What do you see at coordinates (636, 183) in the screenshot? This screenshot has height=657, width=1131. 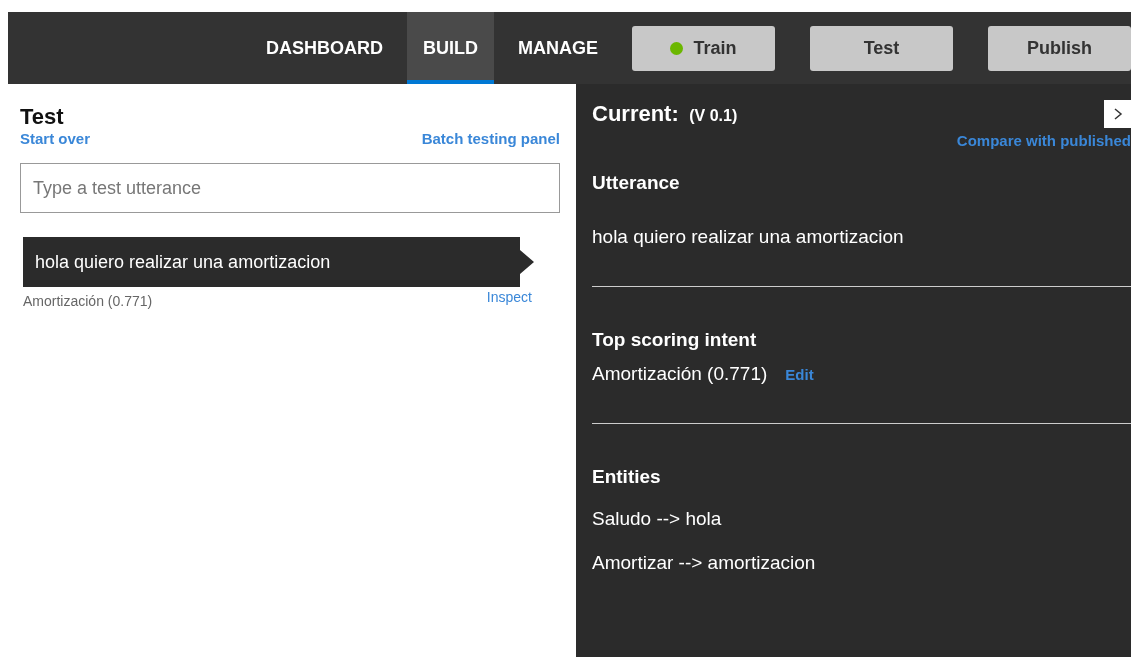 I see `section-heading: Utterance` at bounding box center [636, 183].